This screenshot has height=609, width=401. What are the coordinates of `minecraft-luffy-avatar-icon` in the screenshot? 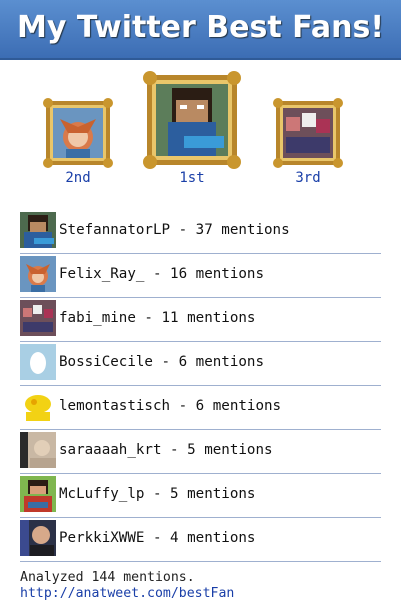 It's located at (38, 494).